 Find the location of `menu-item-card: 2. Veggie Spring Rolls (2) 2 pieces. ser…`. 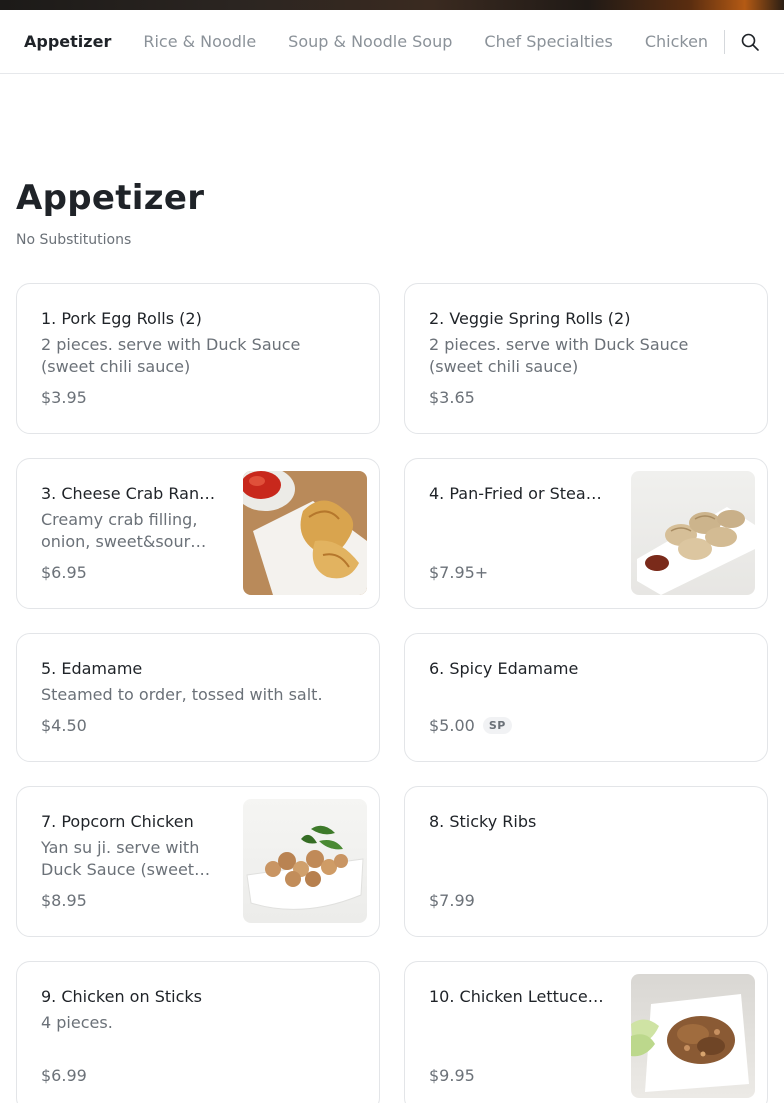

menu-item-card: 2. Veggie Spring Rolls (2) 2 pieces. ser… is located at coordinates (586, 358).